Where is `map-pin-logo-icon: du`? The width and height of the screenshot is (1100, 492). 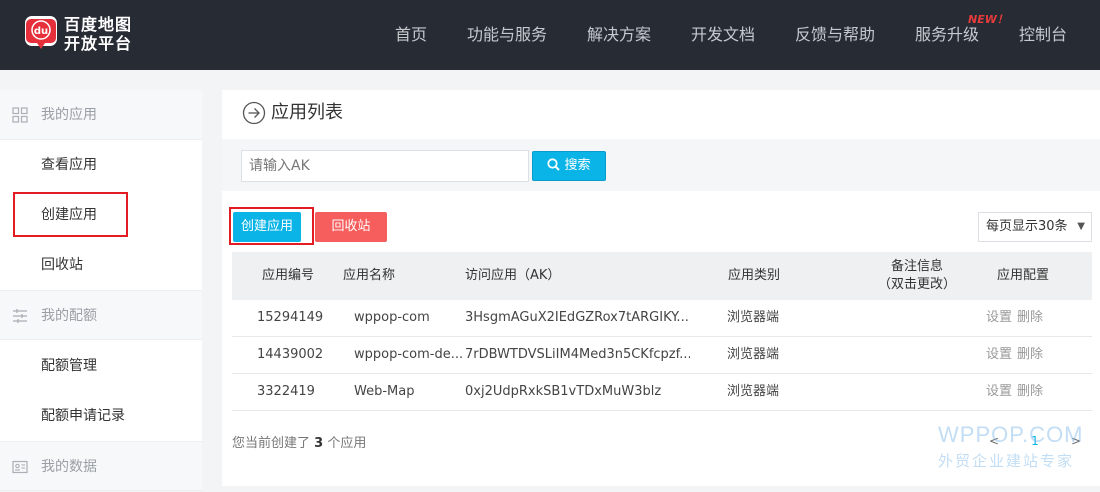 map-pin-logo-icon: du is located at coordinates (41, 32).